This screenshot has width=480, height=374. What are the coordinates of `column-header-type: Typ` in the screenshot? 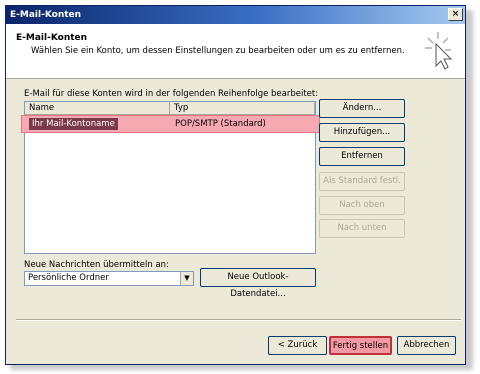 It's located at (242, 108).